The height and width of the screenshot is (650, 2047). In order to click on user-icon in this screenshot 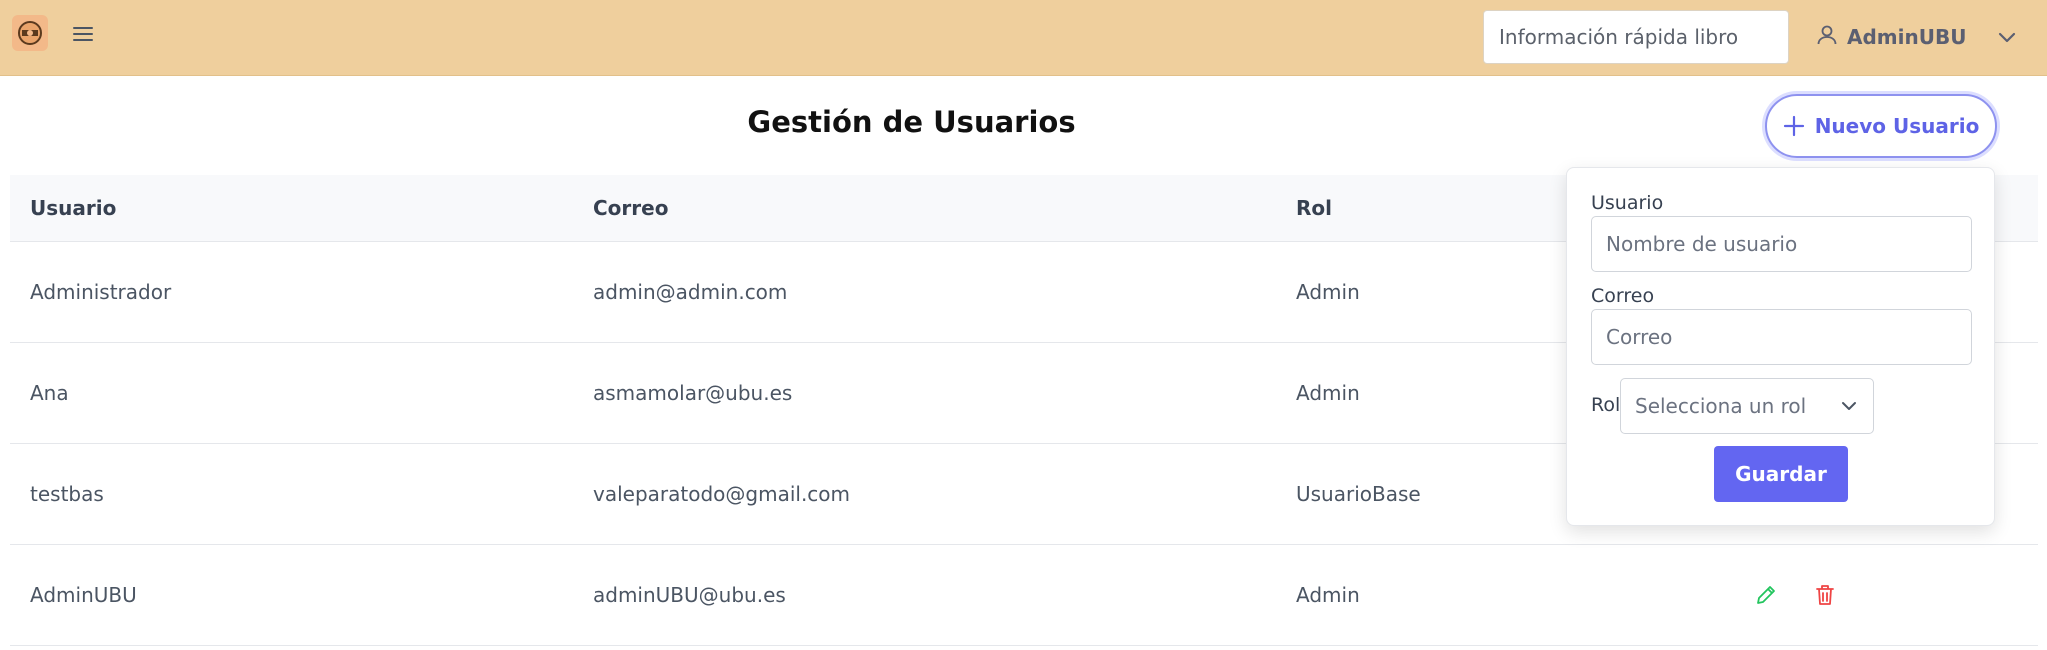, I will do `click(1827, 37)`.